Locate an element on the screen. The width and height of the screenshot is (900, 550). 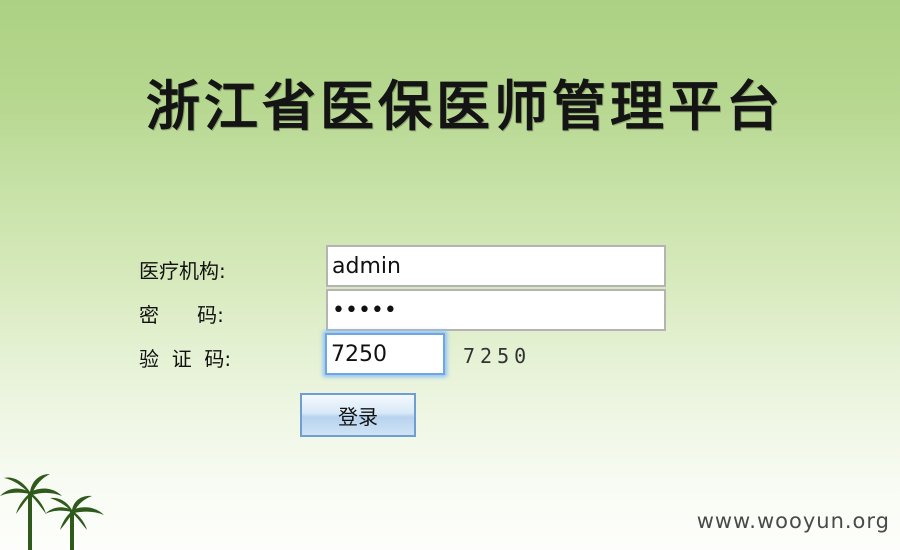
page-title: 浙江省医保医师管理平台 is located at coordinates (465, 106).